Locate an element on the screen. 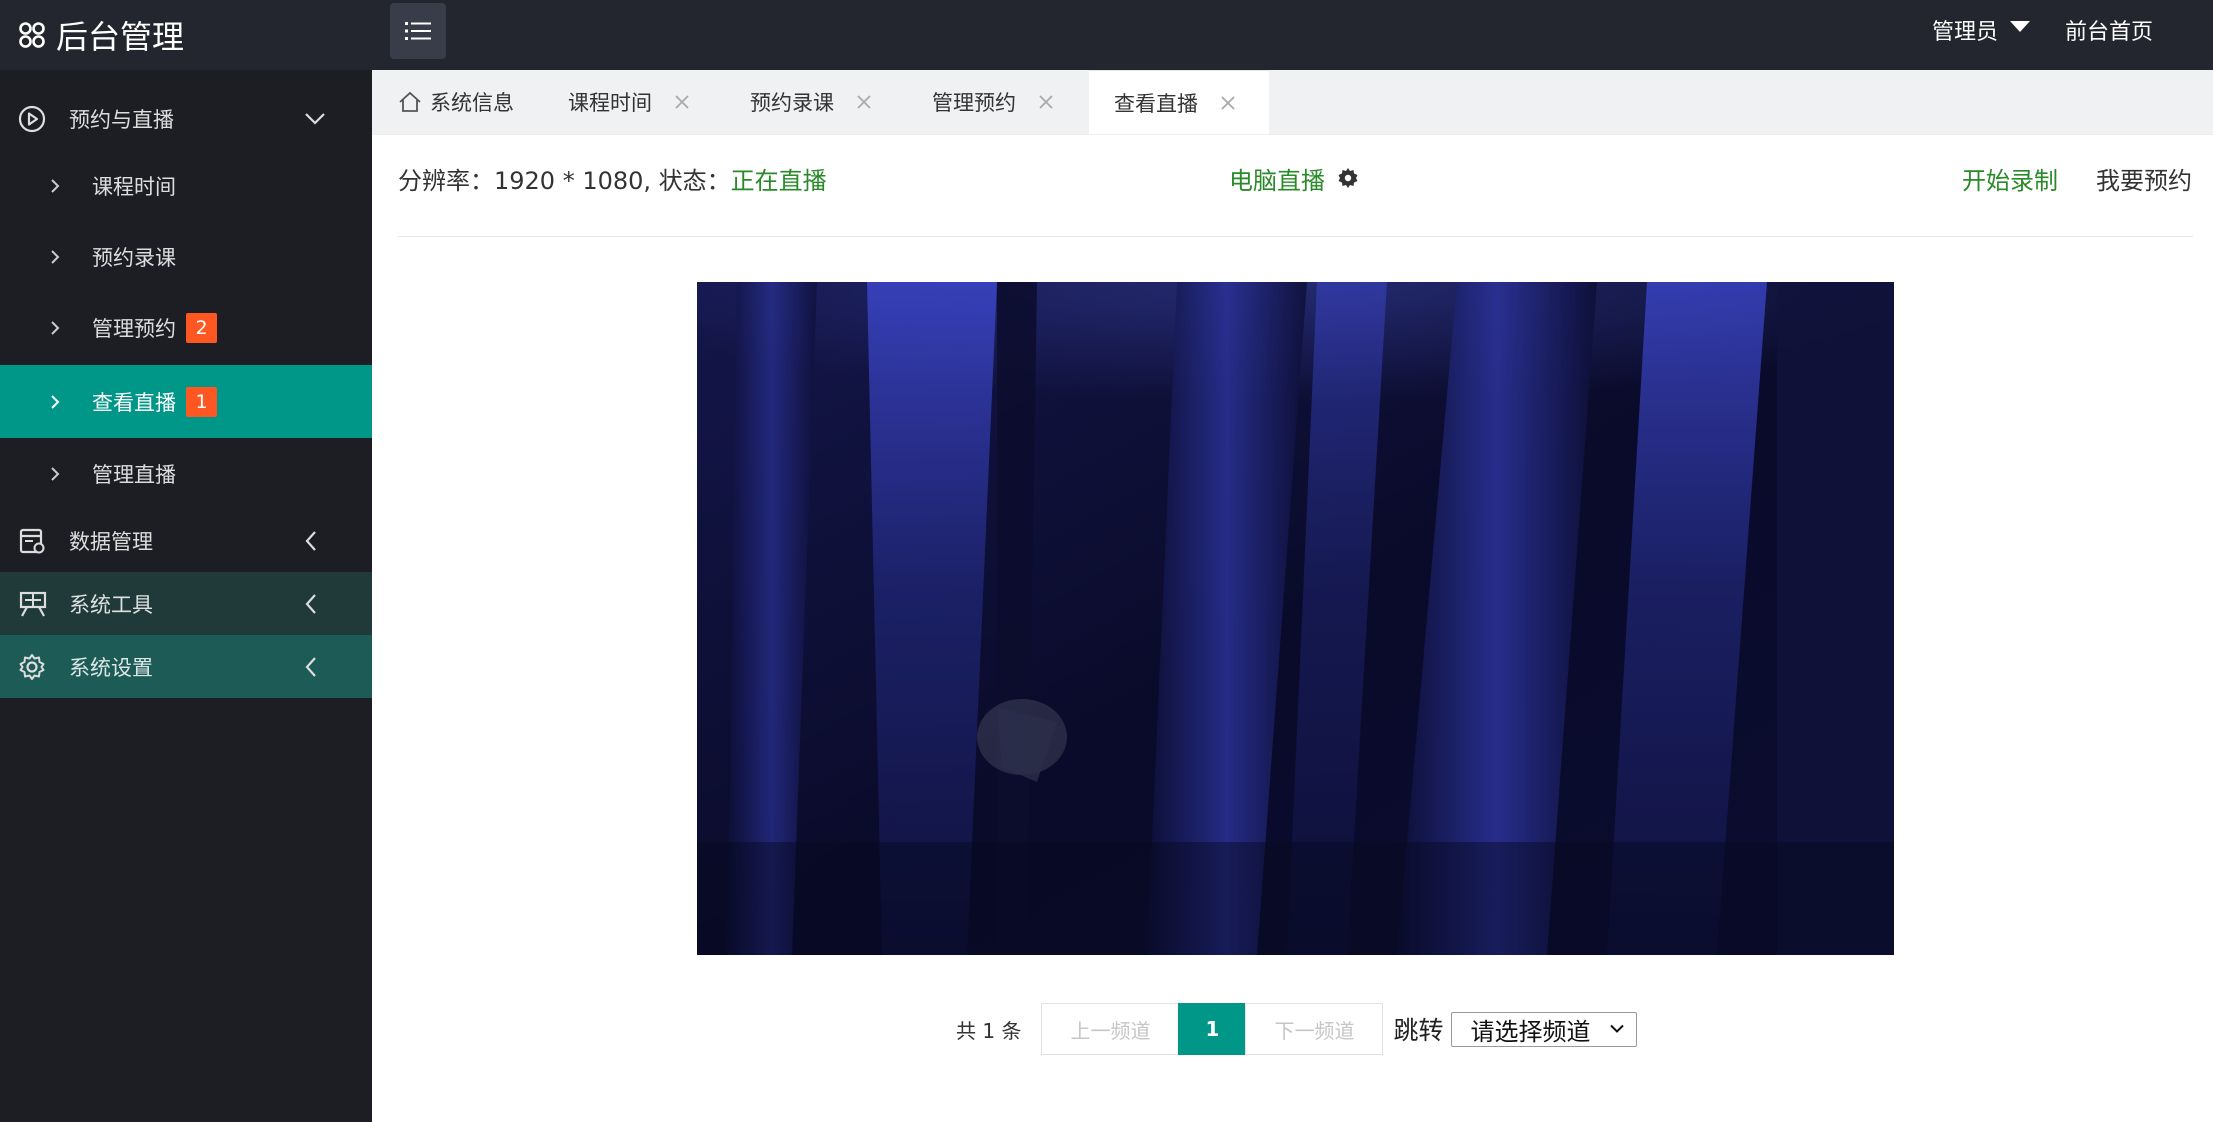  prev-channel-button: 上一频道 is located at coordinates (1110, 1029).